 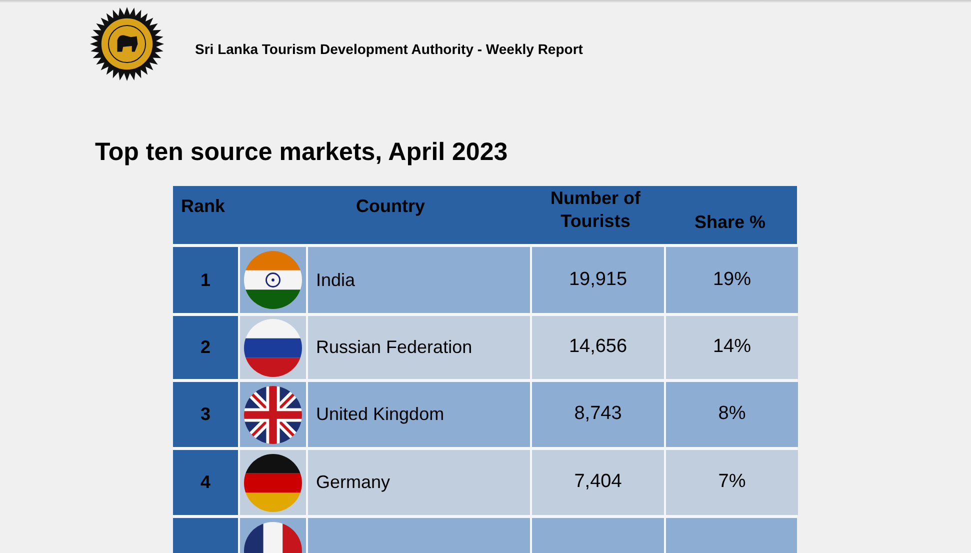 I want to click on tourists-cell: 7,404, so click(x=598, y=482).